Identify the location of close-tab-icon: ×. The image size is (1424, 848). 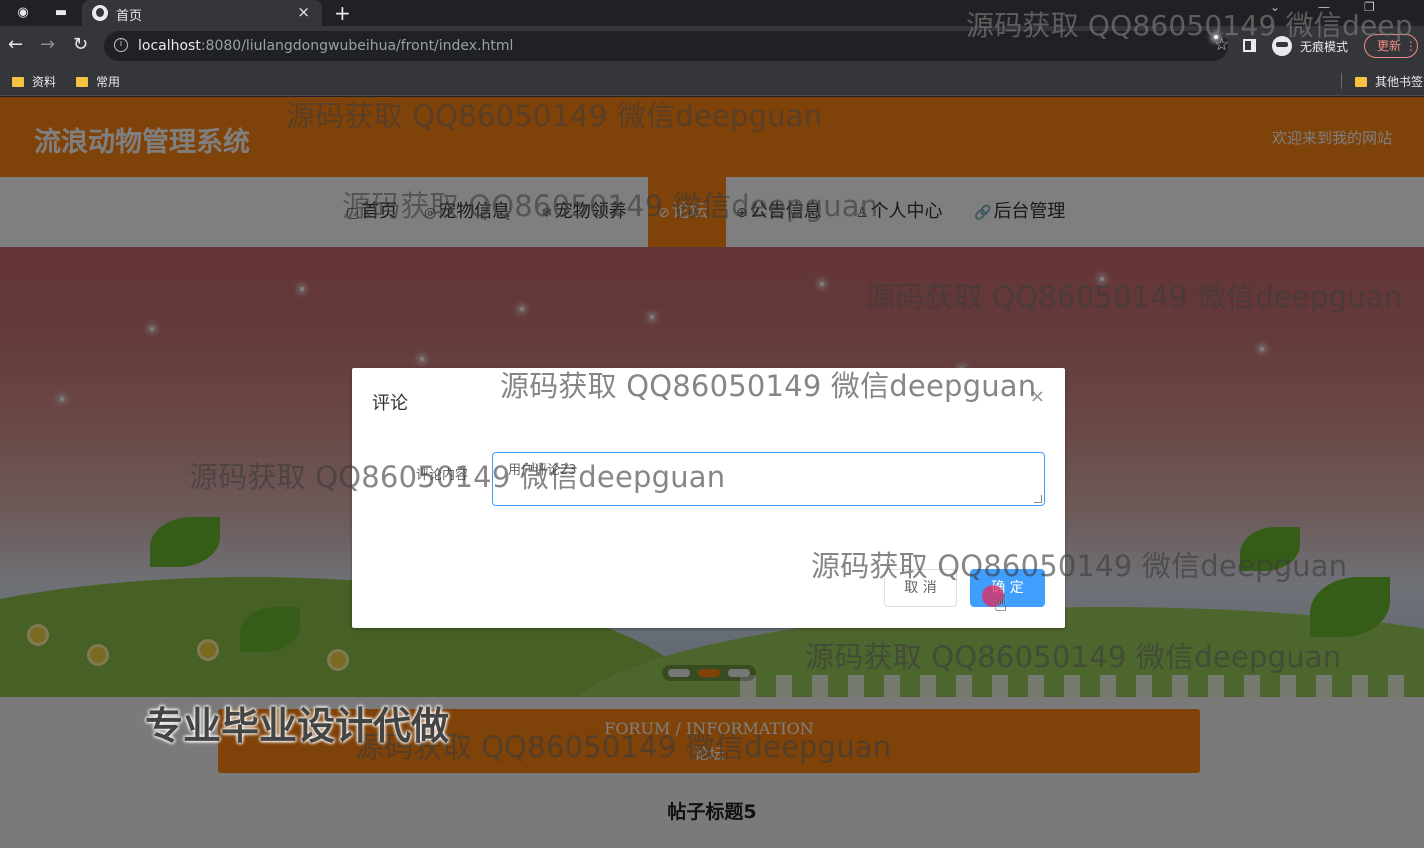
(303, 12).